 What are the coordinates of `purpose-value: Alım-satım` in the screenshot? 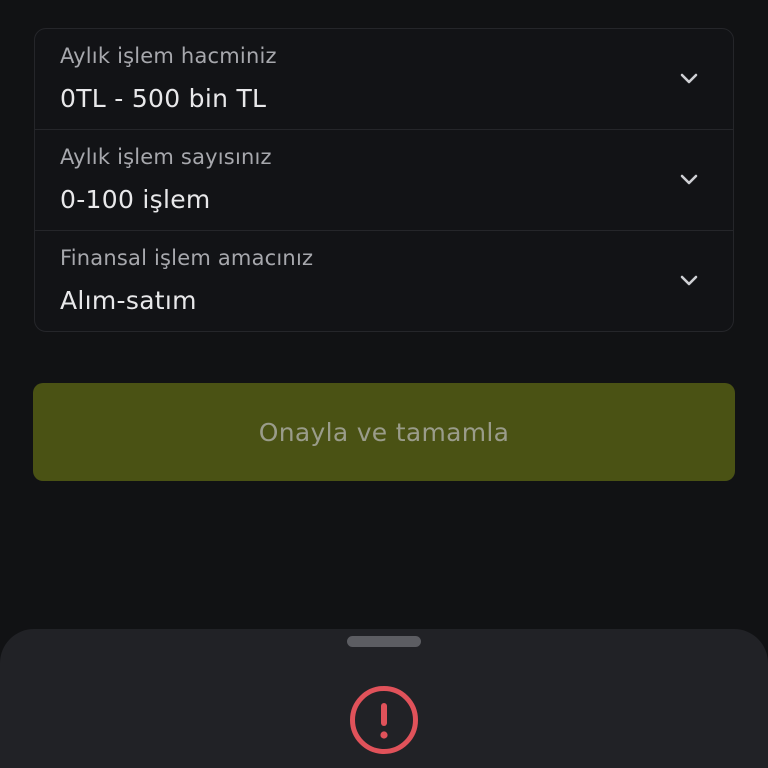 It's located at (128, 300).